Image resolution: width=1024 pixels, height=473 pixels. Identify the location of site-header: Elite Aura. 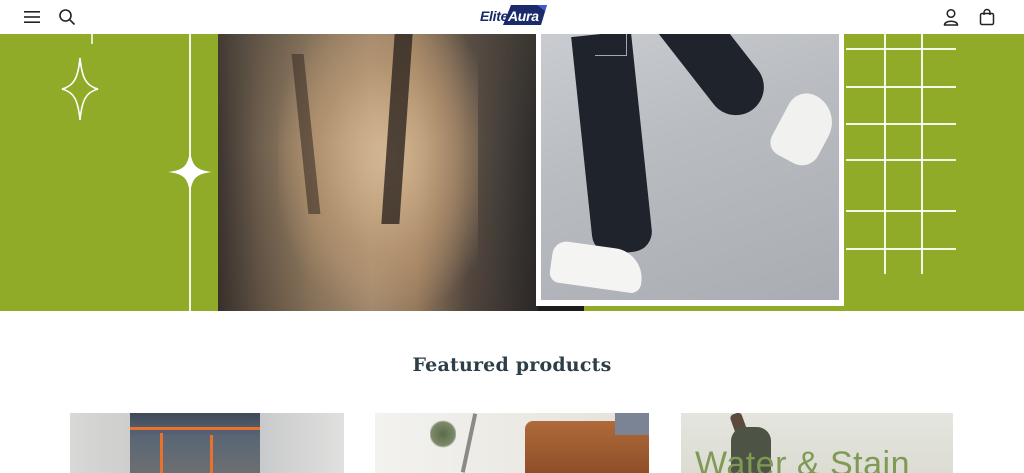
(512, 17).